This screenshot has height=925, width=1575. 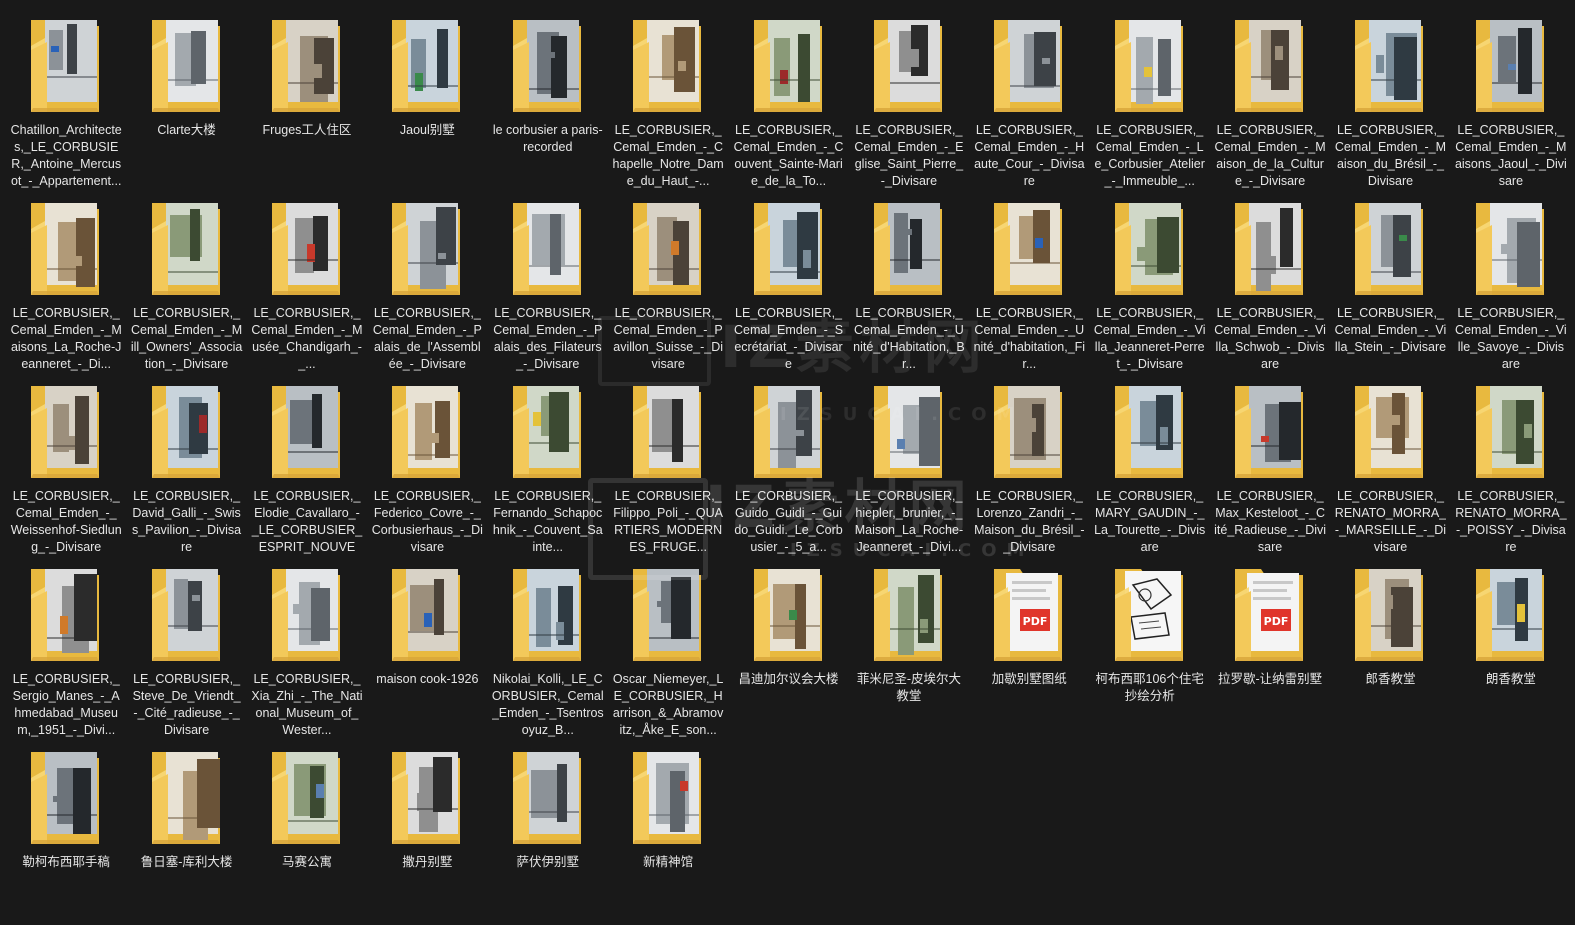 What do you see at coordinates (427, 101) in the screenshot?
I see `folder-item: Jaoul别墅` at bounding box center [427, 101].